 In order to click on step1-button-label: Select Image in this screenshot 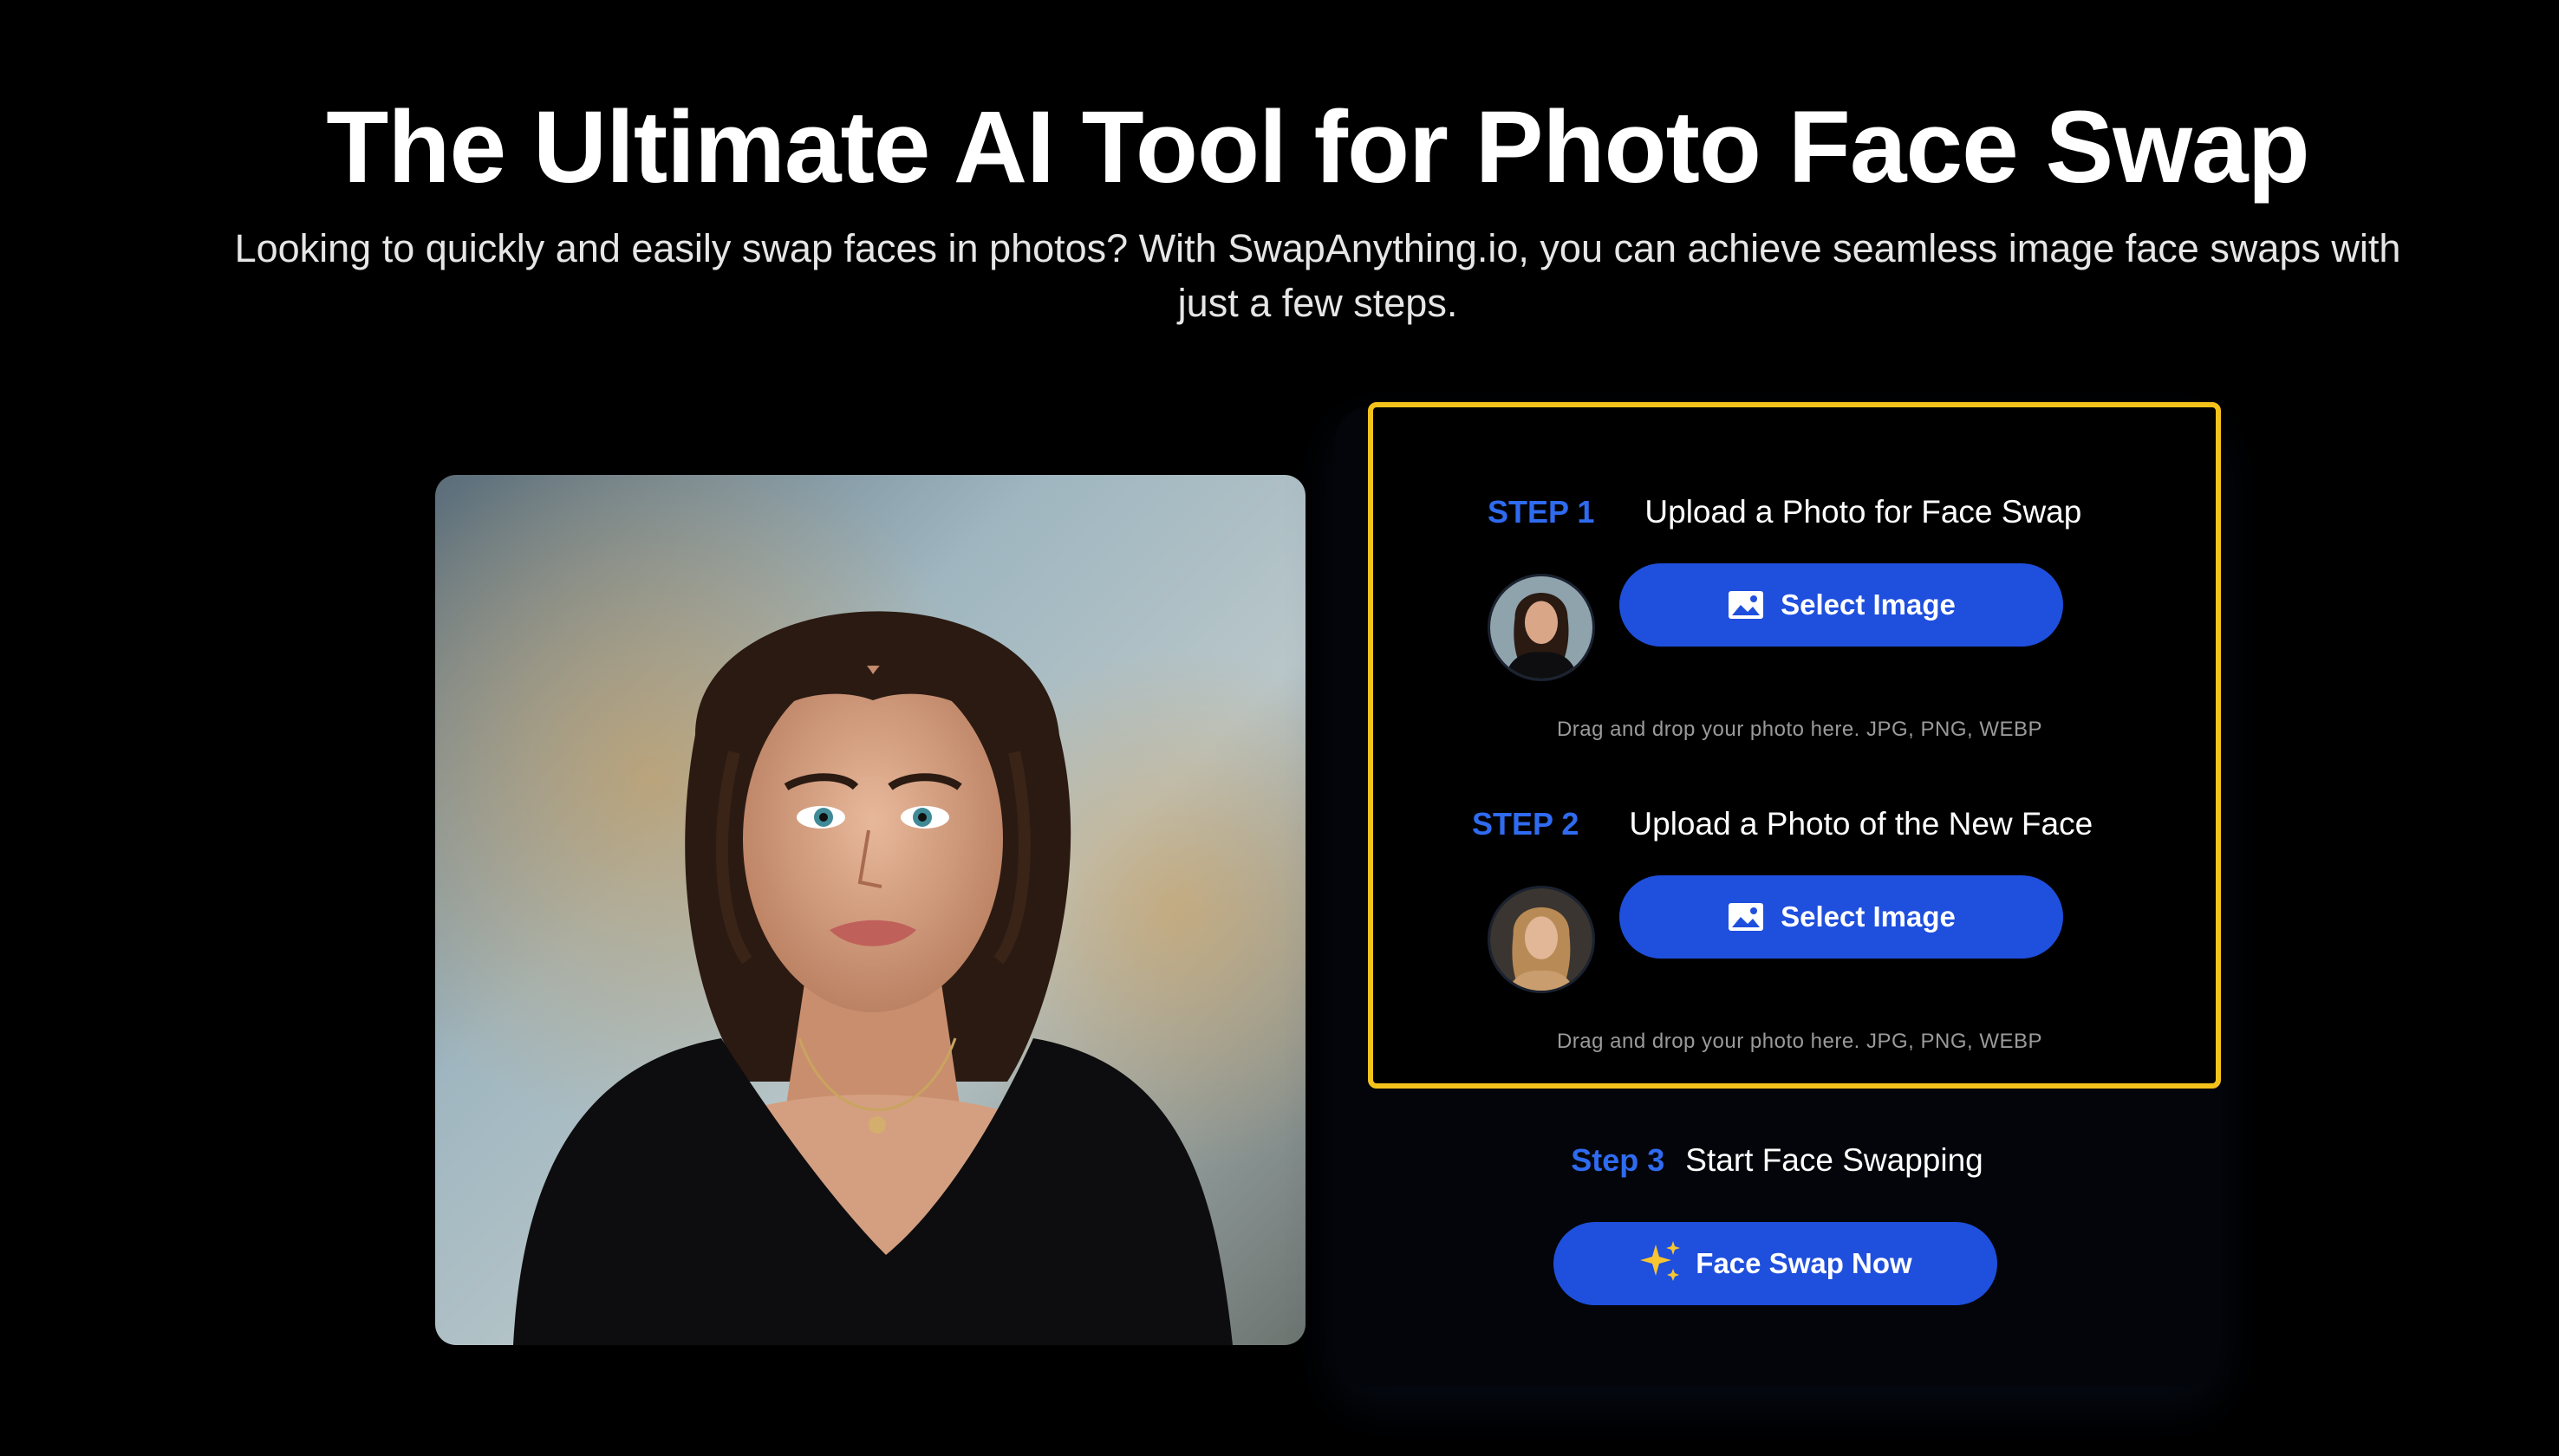, I will do `click(1868, 604)`.